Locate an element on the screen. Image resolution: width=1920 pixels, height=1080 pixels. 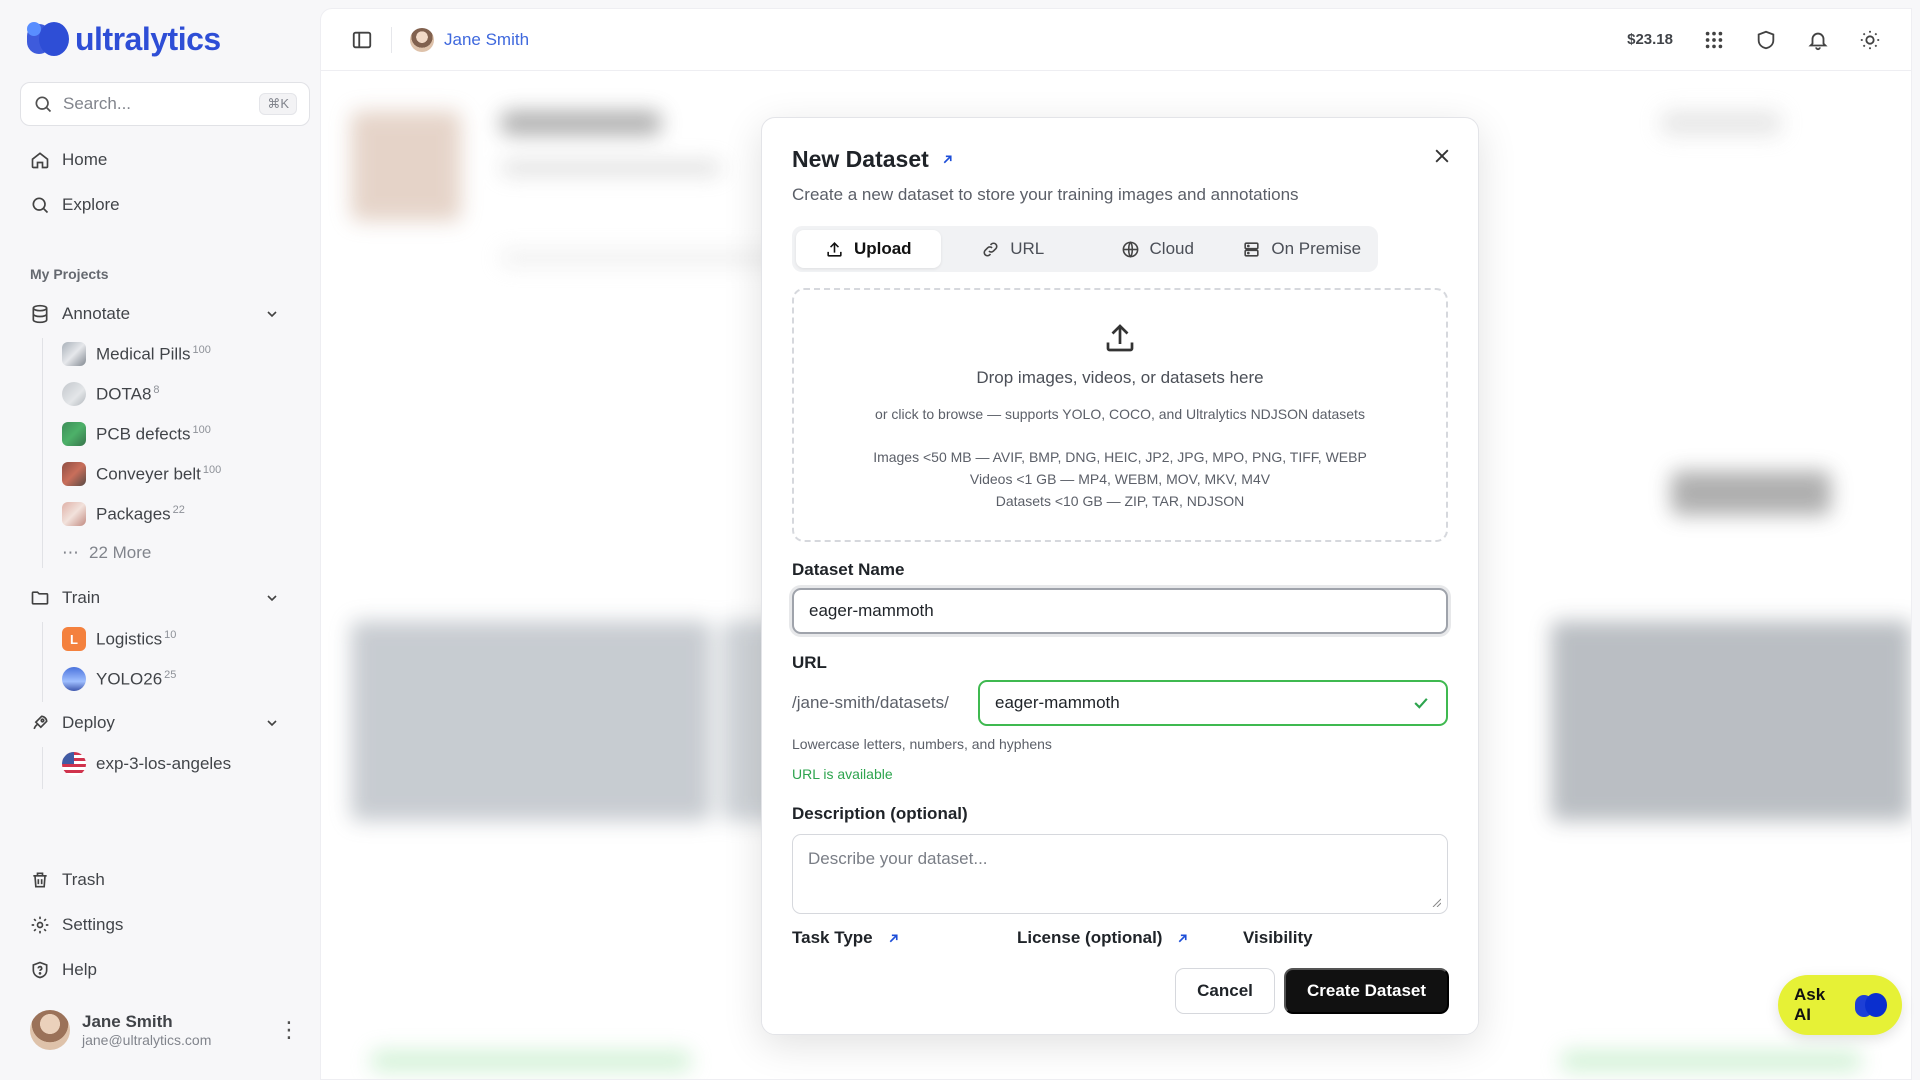
visibility-label-text: Visibility is located at coordinates (1278, 937).